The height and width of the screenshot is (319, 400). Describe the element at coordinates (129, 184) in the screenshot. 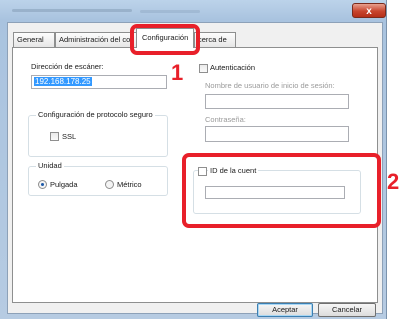

I see `metric-label: Métrico` at that location.